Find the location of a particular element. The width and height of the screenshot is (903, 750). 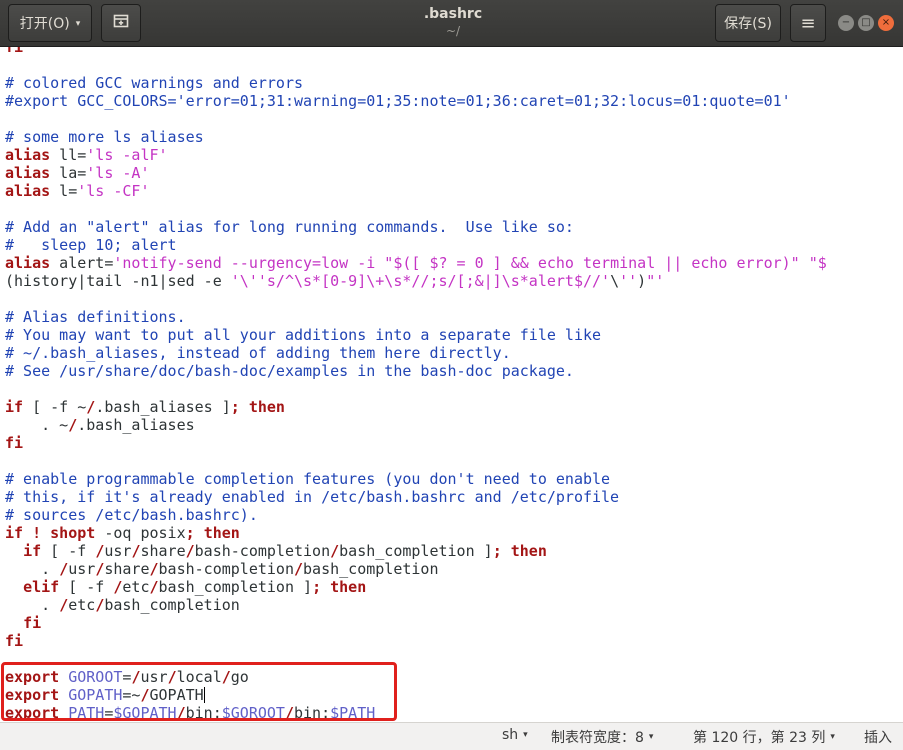

code-line: # some more ls aliases is located at coordinates (416, 137).